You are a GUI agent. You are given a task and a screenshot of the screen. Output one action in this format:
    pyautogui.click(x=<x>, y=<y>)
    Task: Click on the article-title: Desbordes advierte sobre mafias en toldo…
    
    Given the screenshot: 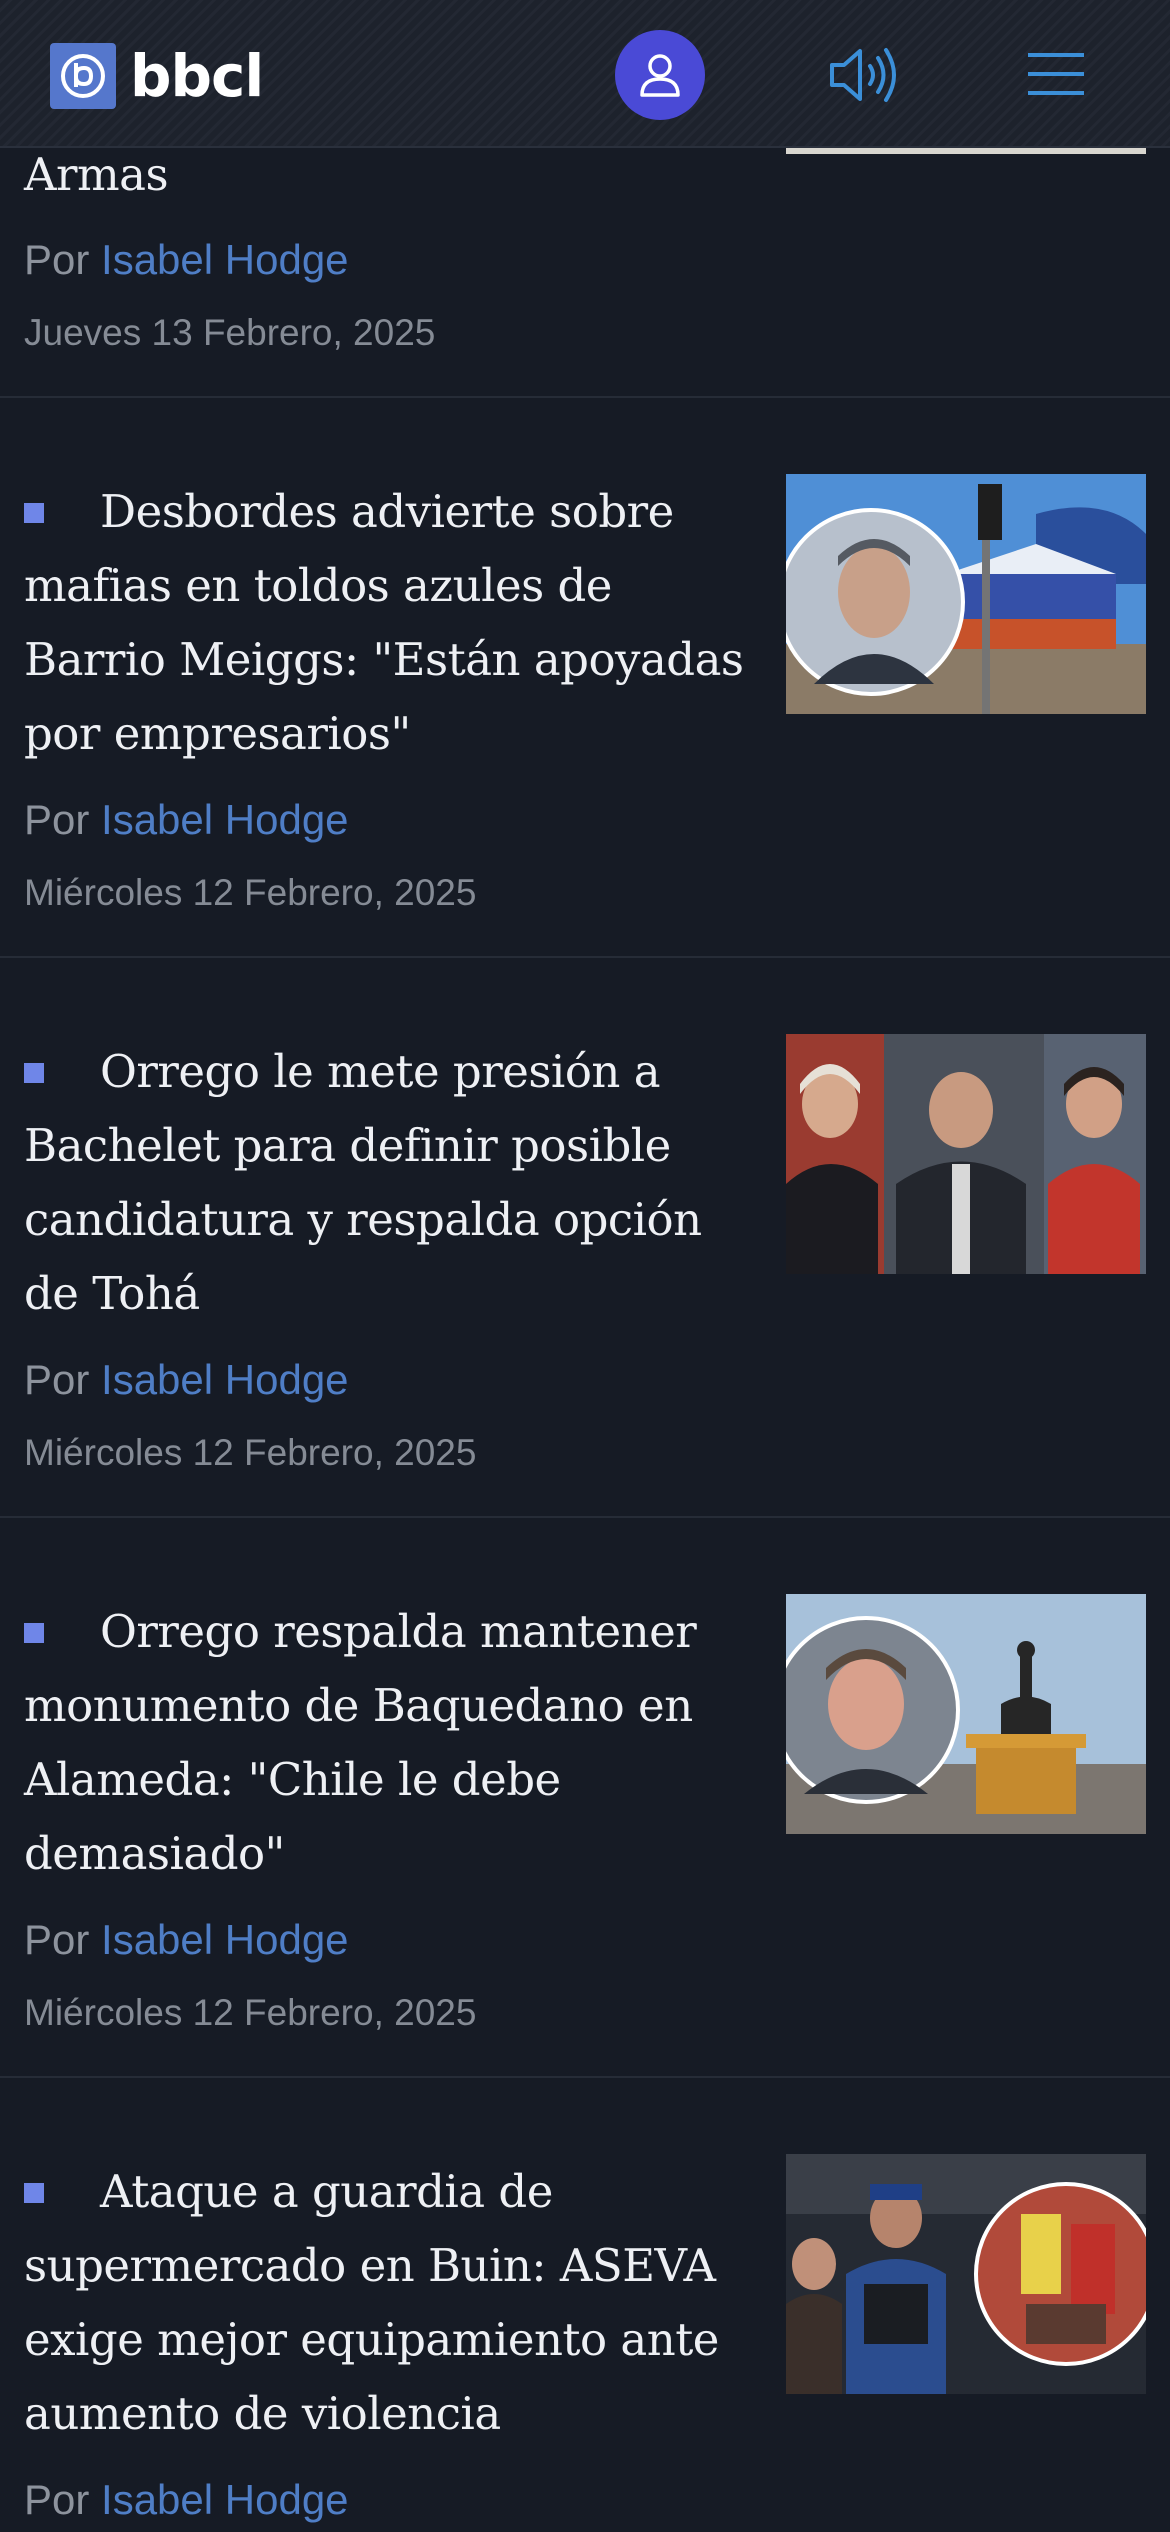 What is the action you would take?
    pyautogui.click(x=394, y=623)
    